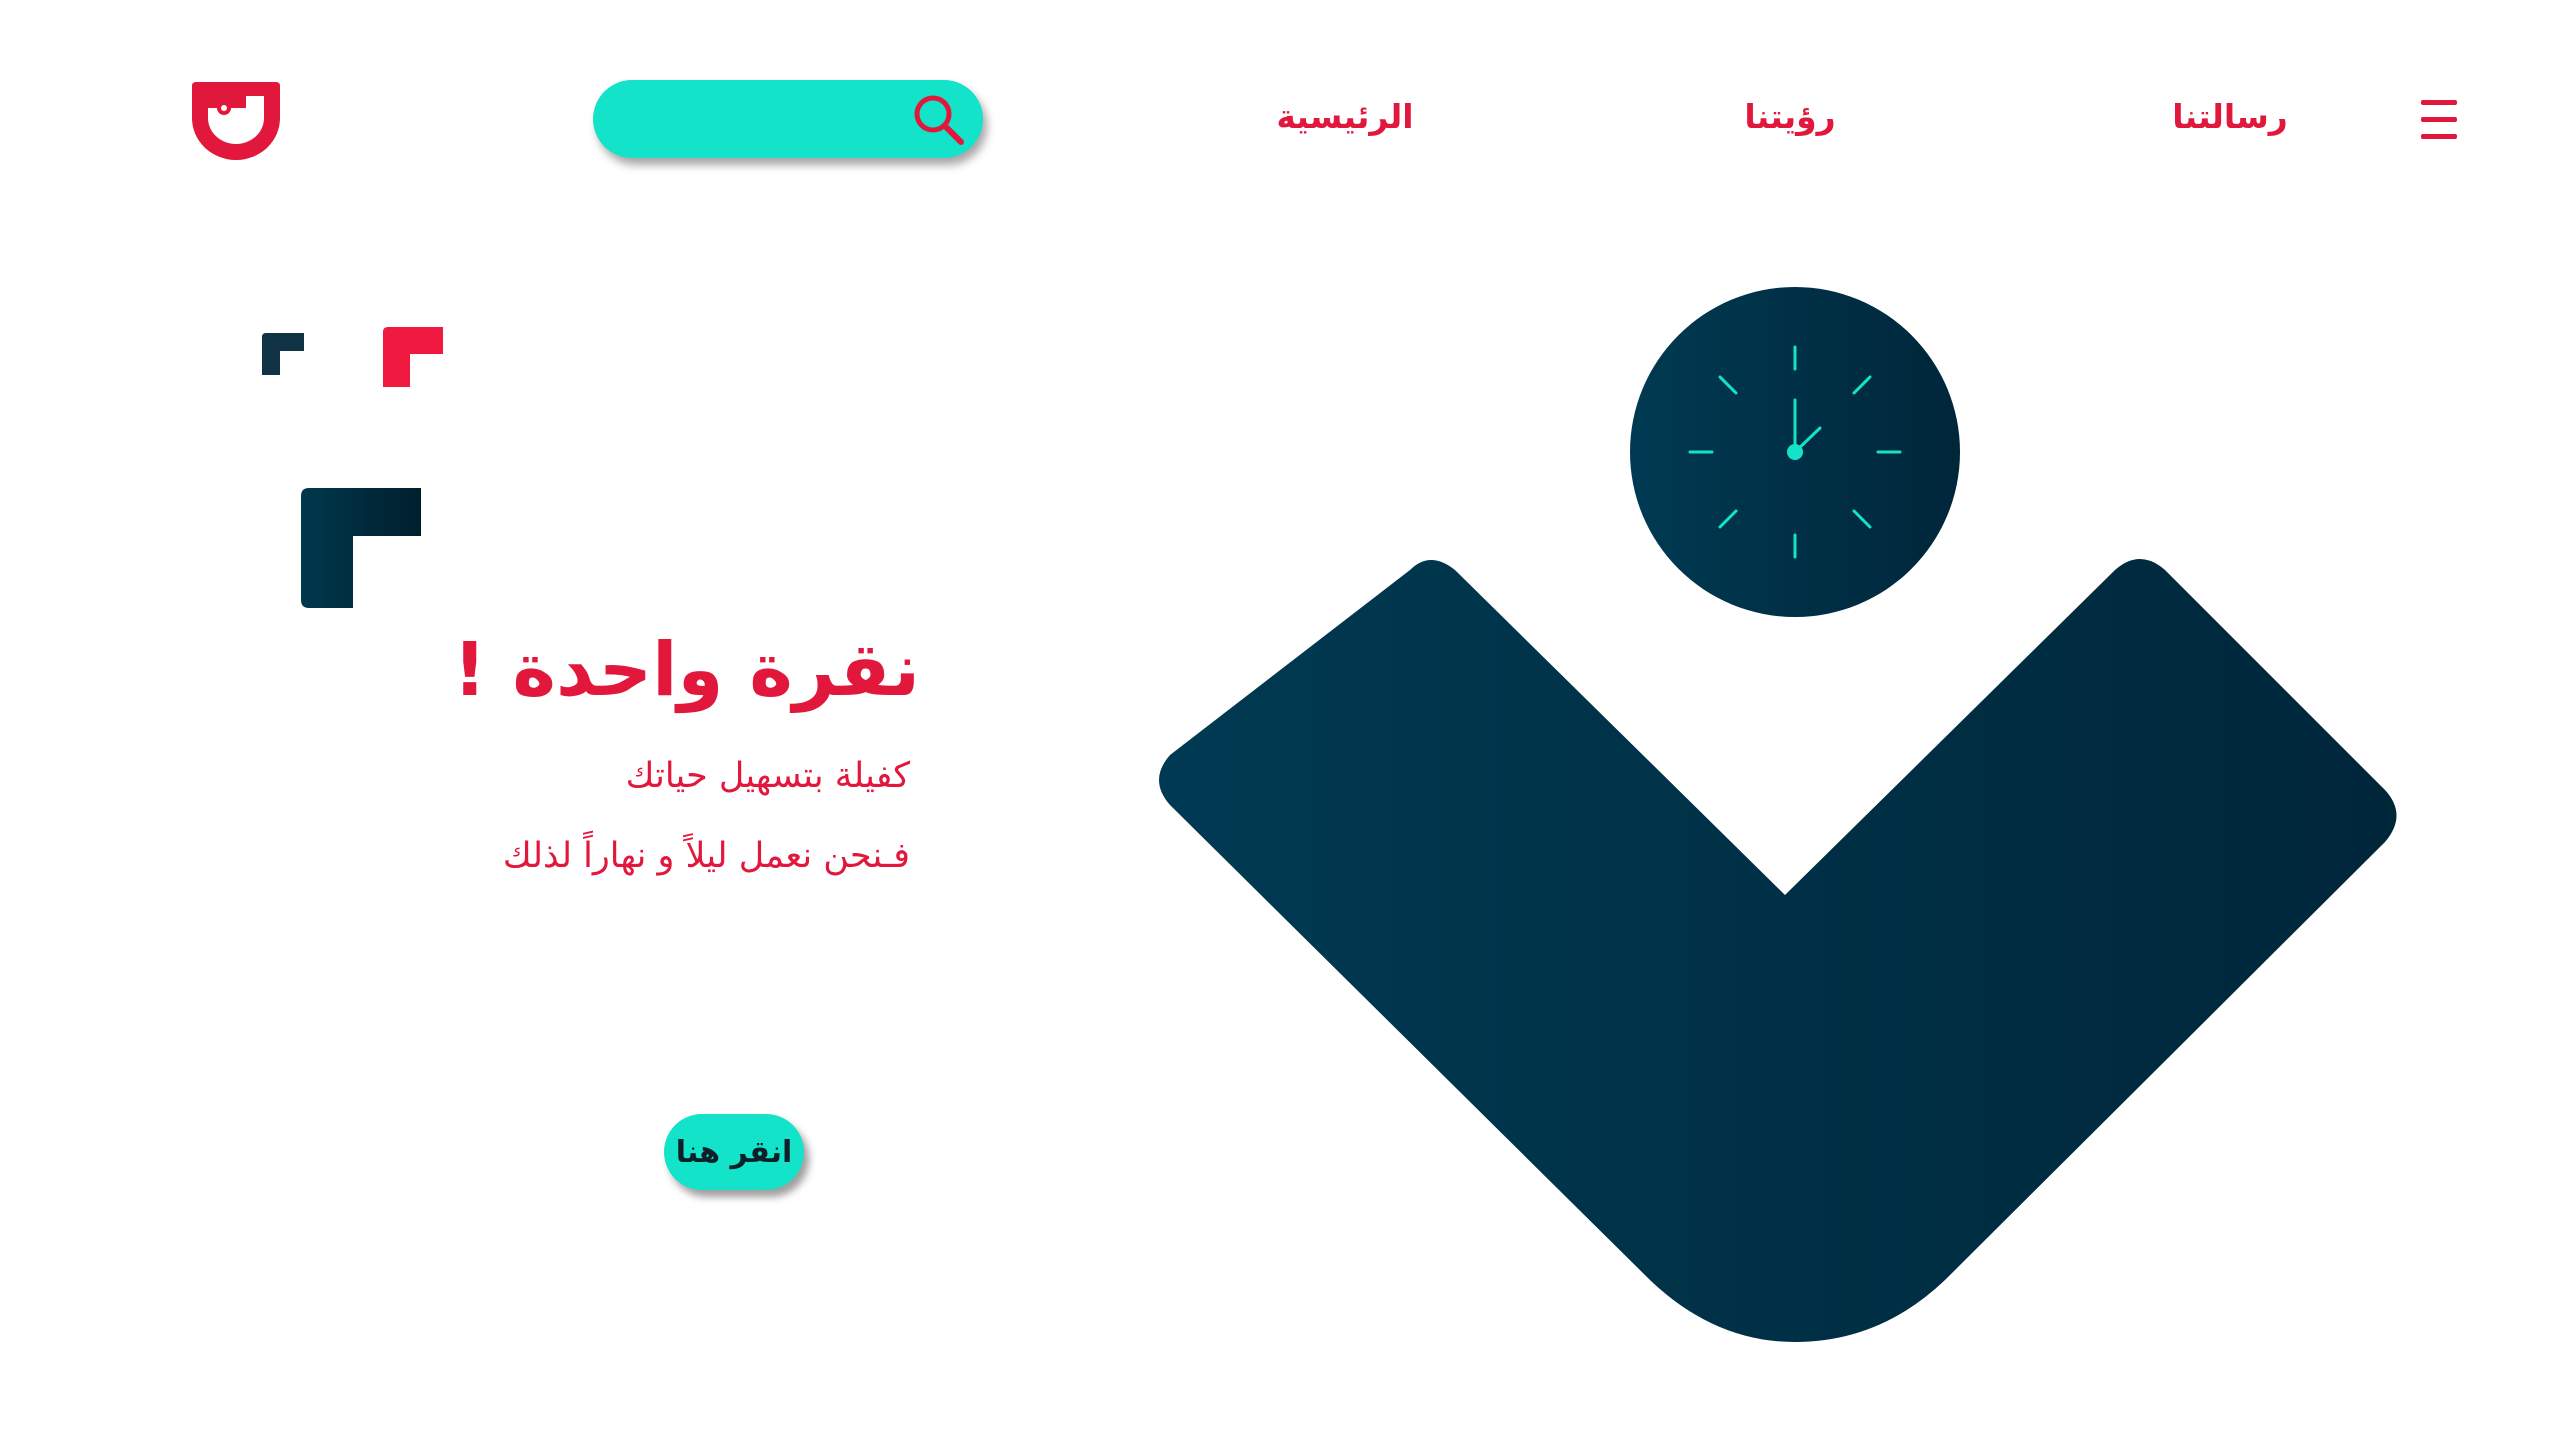 This screenshot has height=1440, width=2560. Describe the element at coordinates (706, 856) in the screenshot. I see `hero-subtitle-line-2: فـنحن نعمل ليلاً و نهاراً لذلك` at that location.